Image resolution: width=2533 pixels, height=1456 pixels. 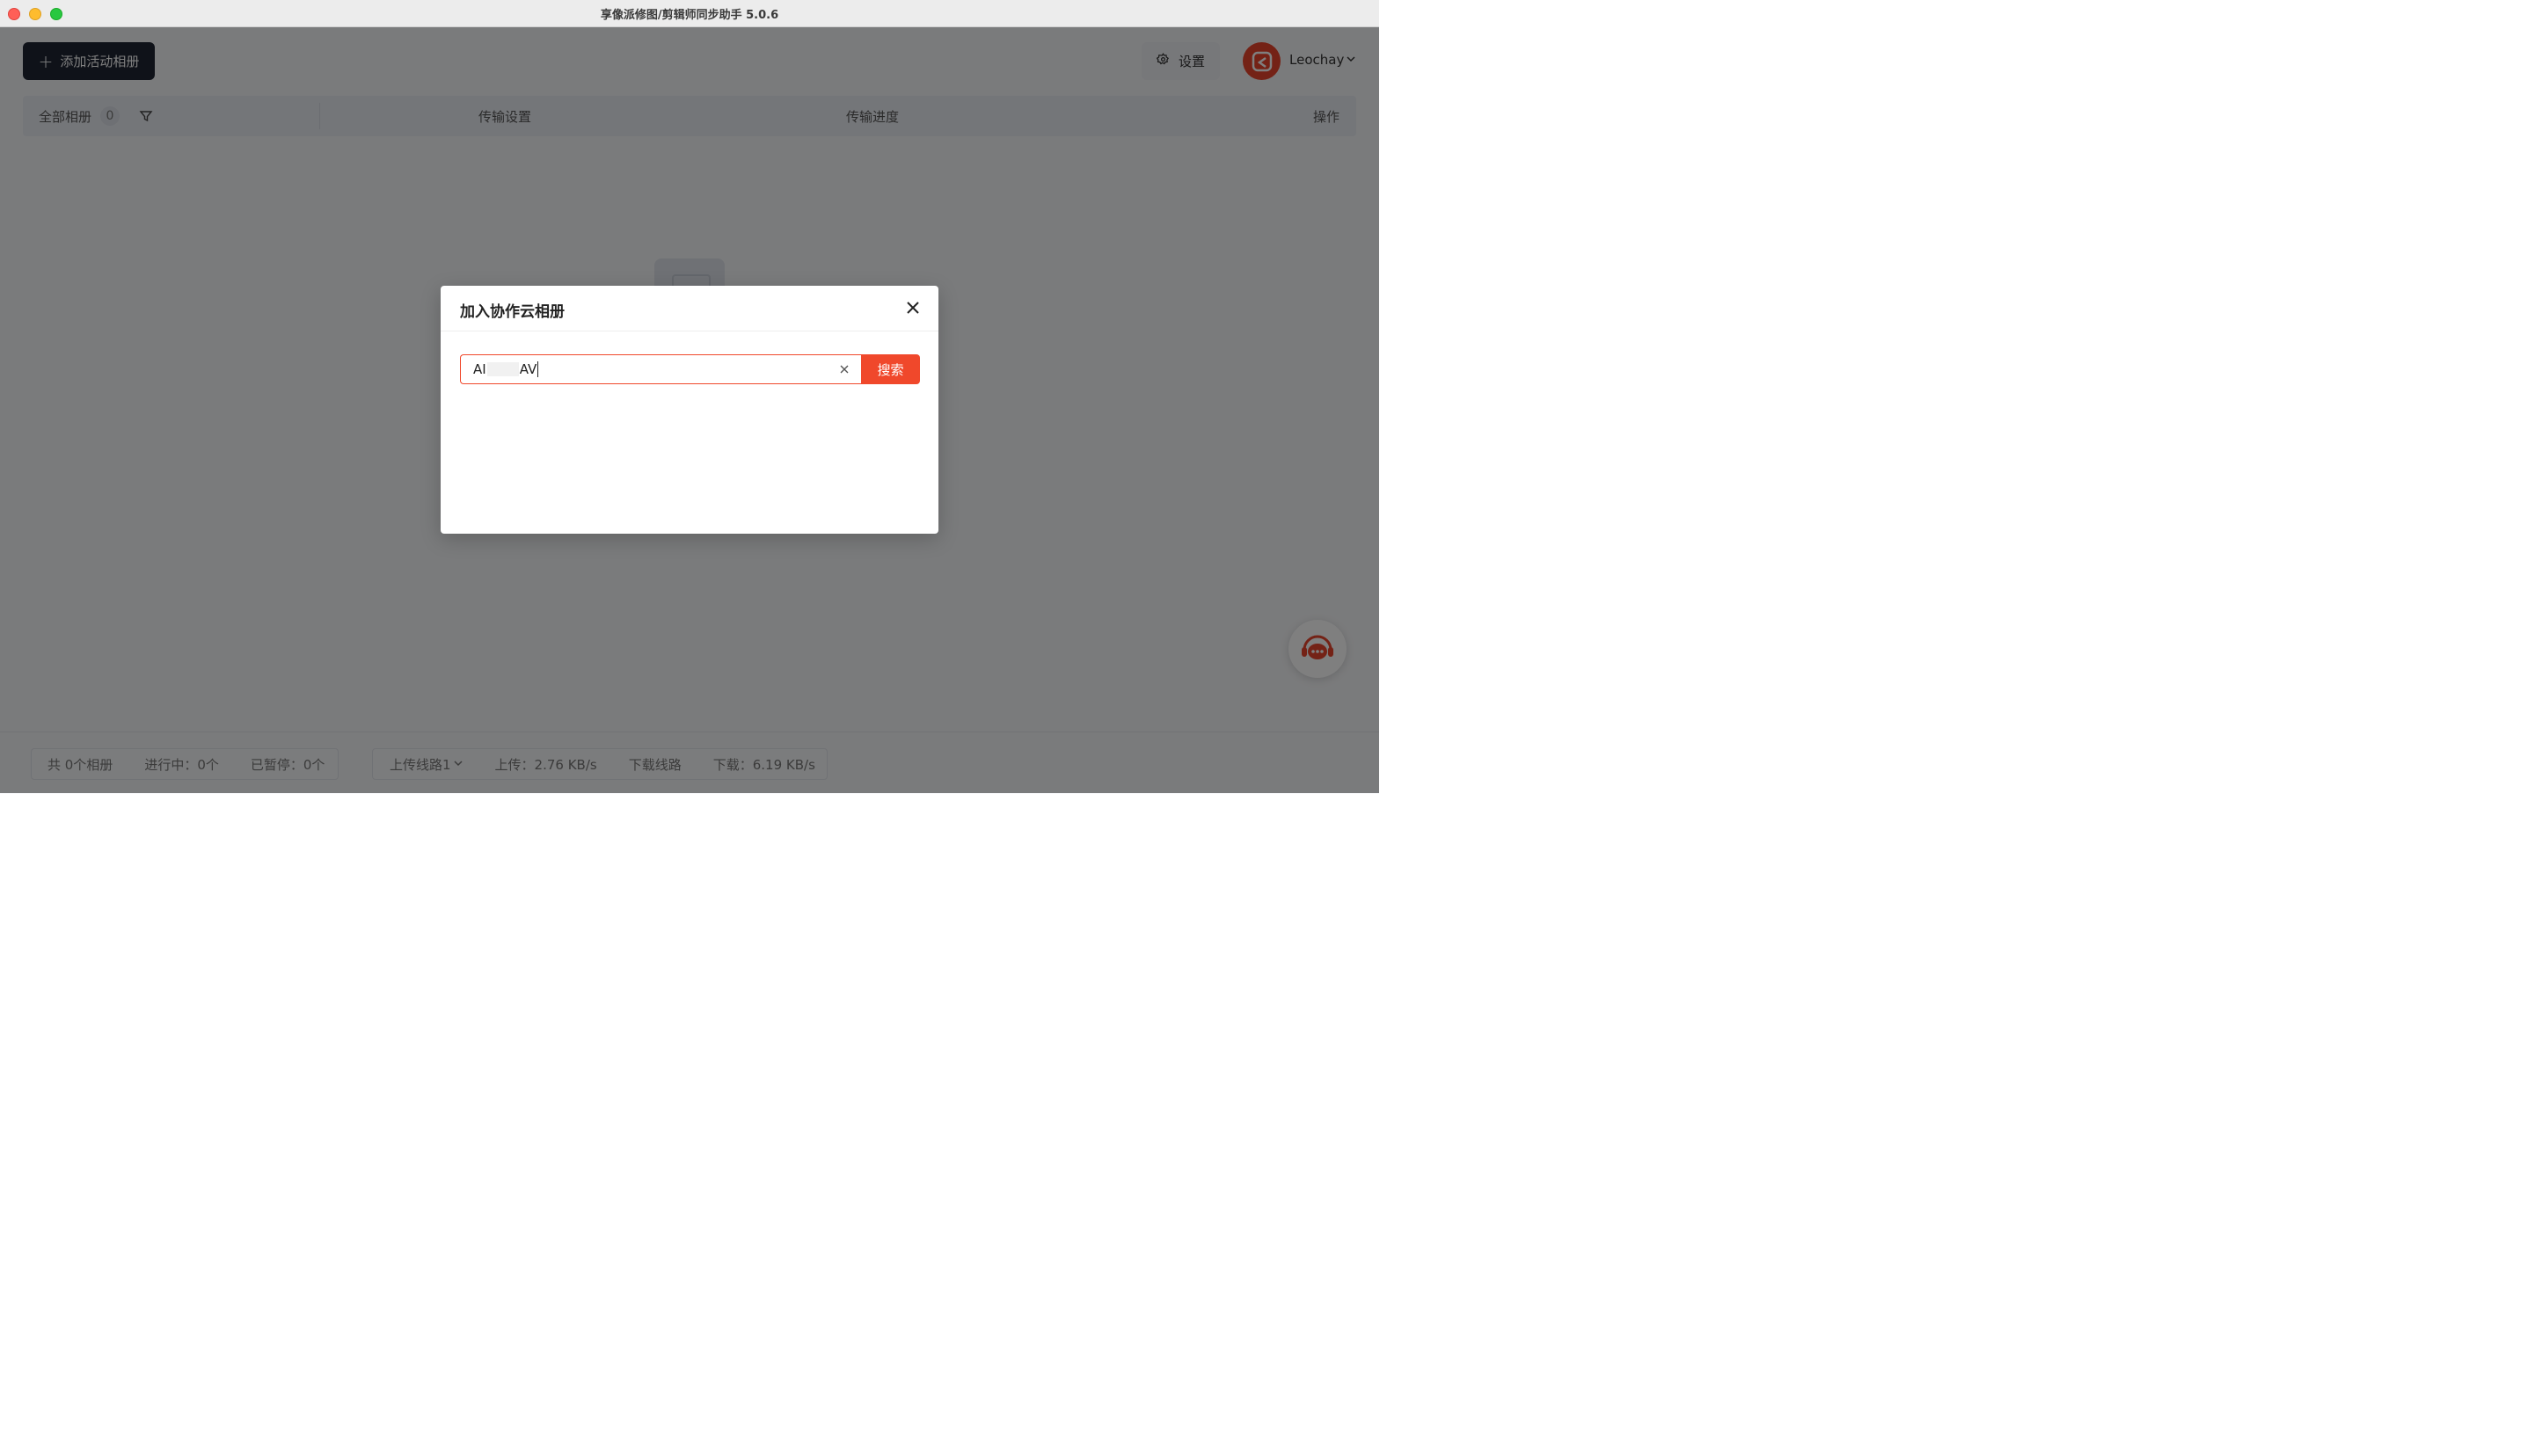 I want to click on dialog-title: 加入协作云相册, so click(x=512, y=312).